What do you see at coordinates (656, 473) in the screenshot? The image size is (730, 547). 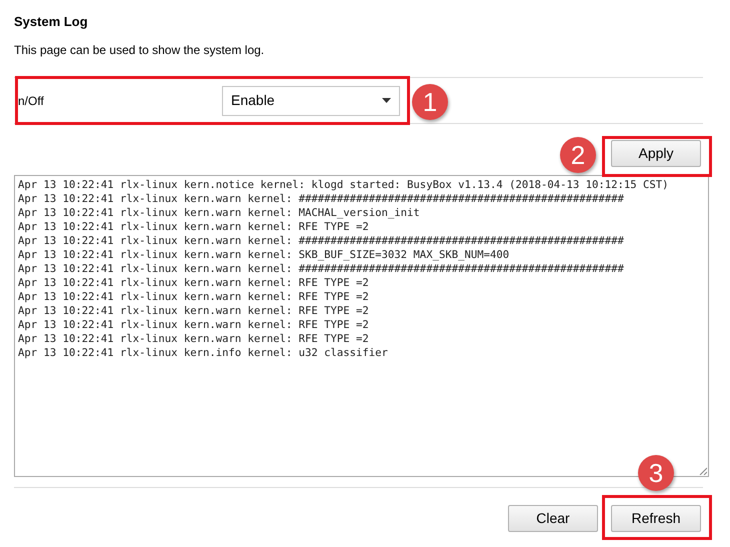 I see `step-number-badge: 3` at bounding box center [656, 473].